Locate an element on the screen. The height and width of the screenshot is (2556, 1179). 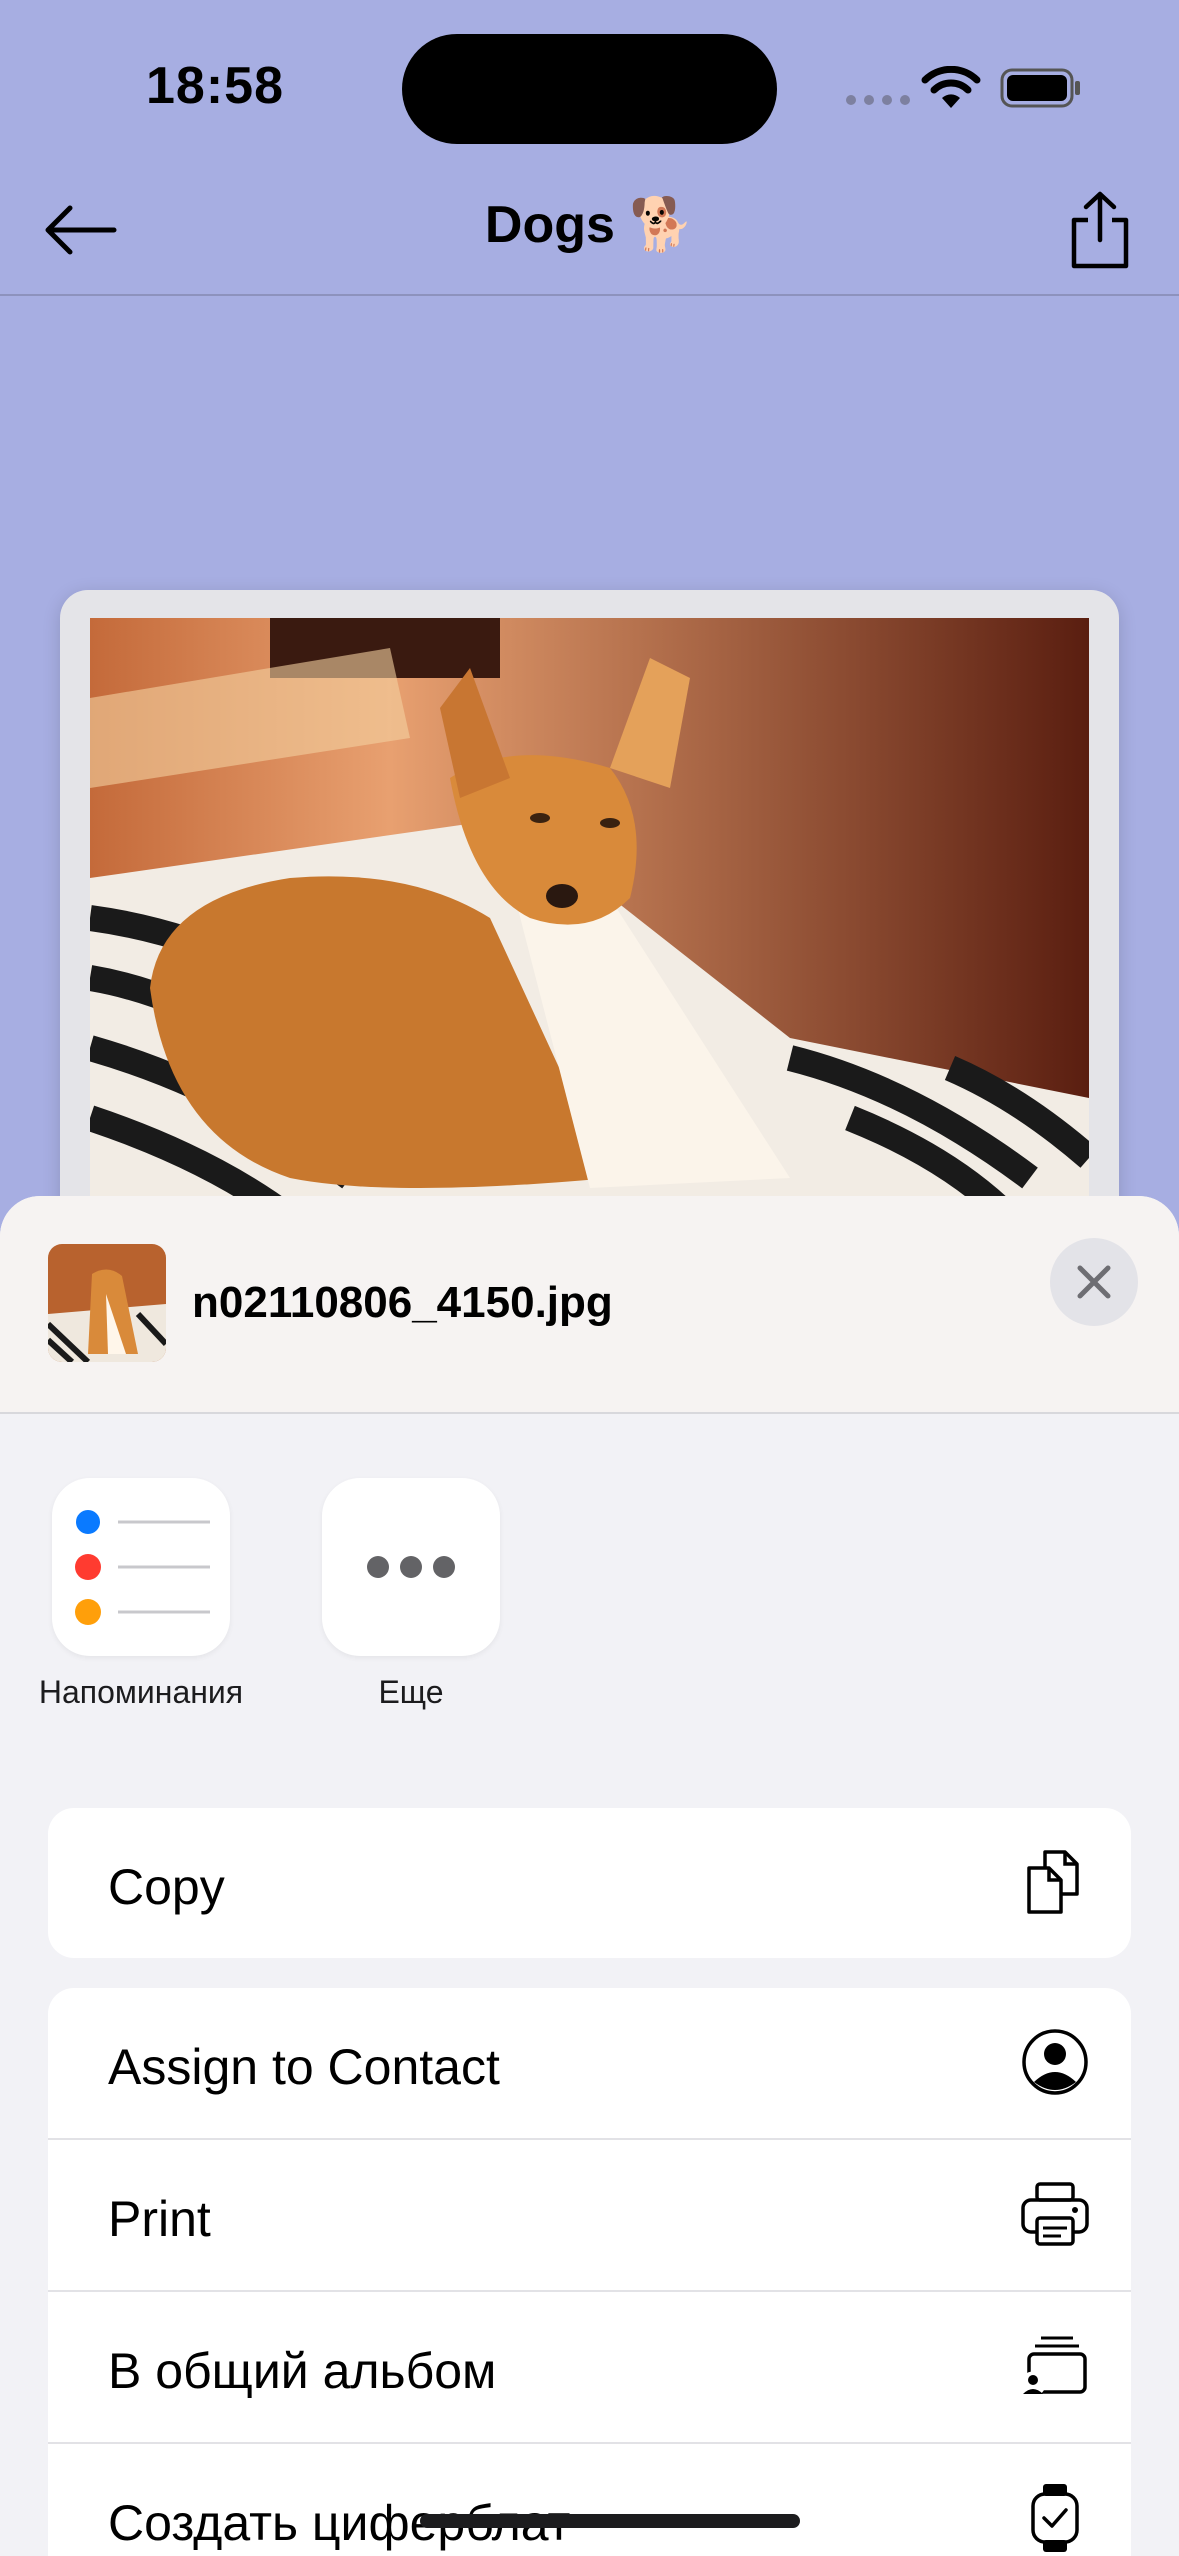
reminders-app-button is located at coordinates (141, 1567).